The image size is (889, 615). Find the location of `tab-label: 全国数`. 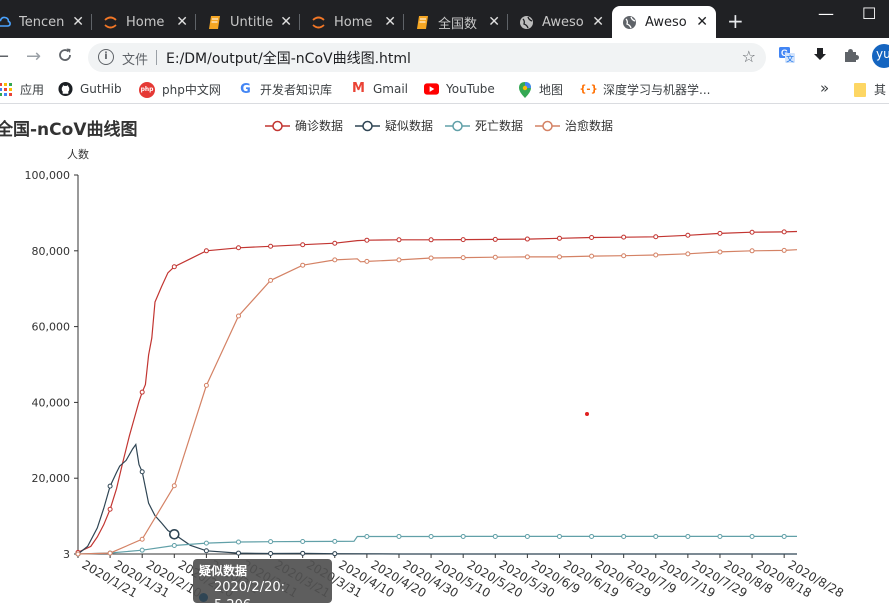

tab-label: 全国数 is located at coordinates (458, 24).